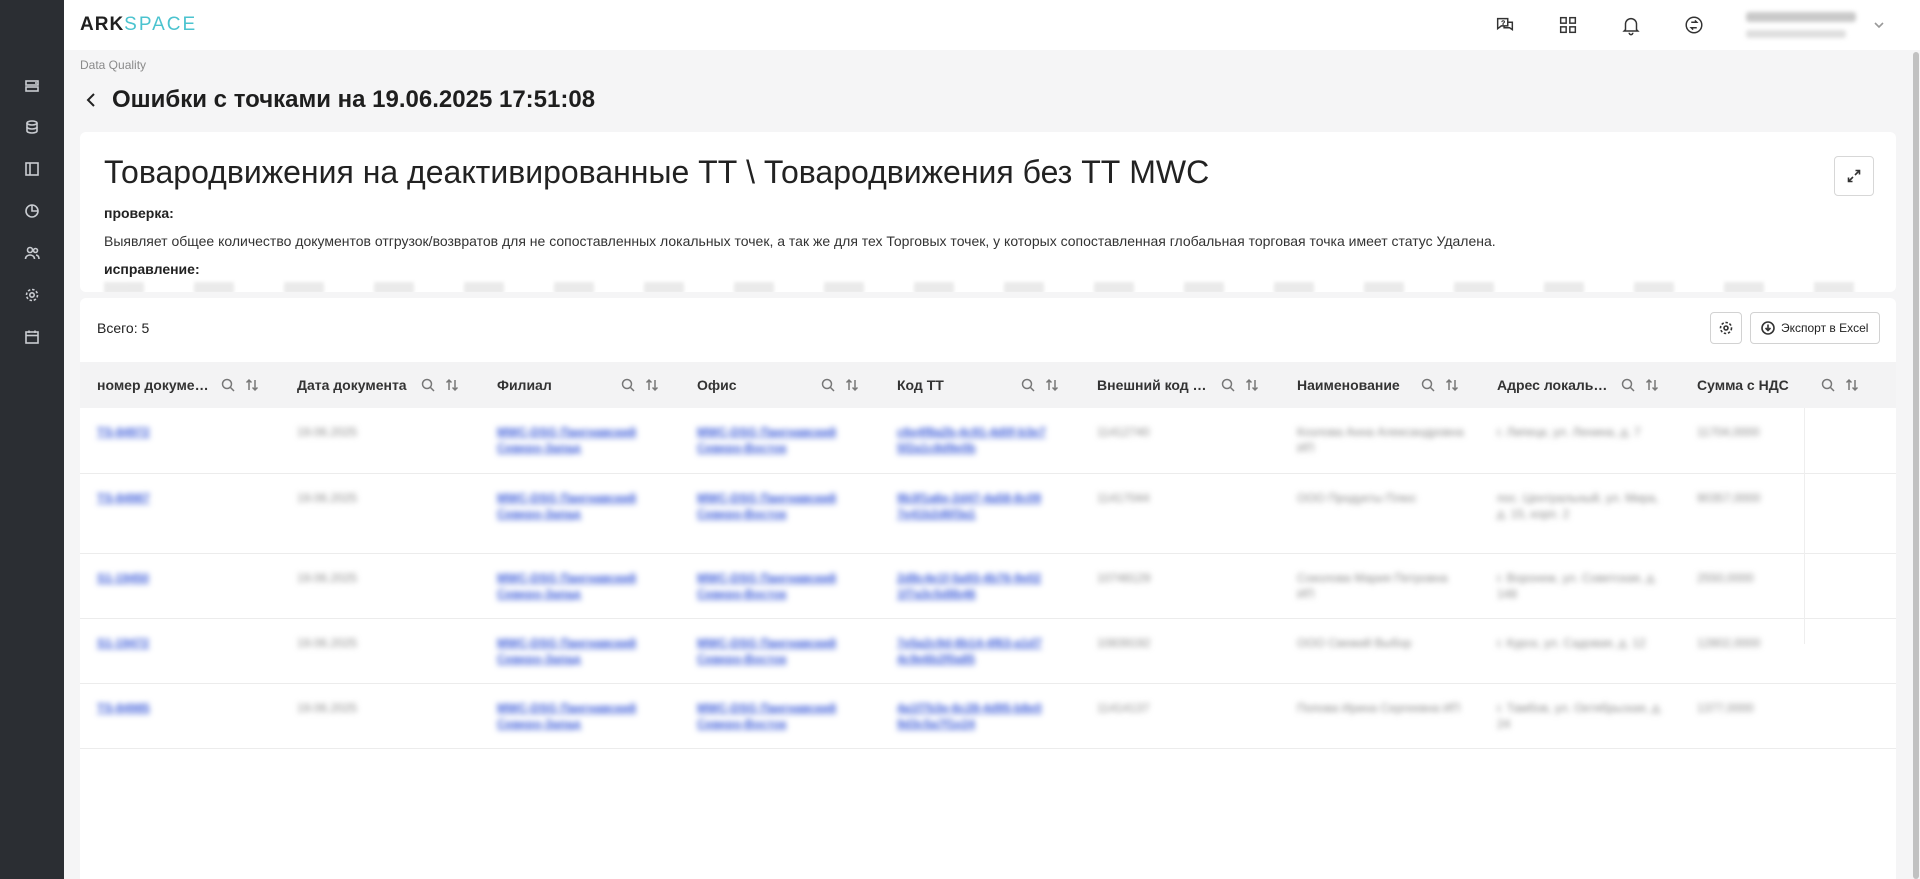  What do you see at coordinates (1725, 708) in the screenshot?
I see `table-cell: 1377,0000` at bounding box center [1725, 708].